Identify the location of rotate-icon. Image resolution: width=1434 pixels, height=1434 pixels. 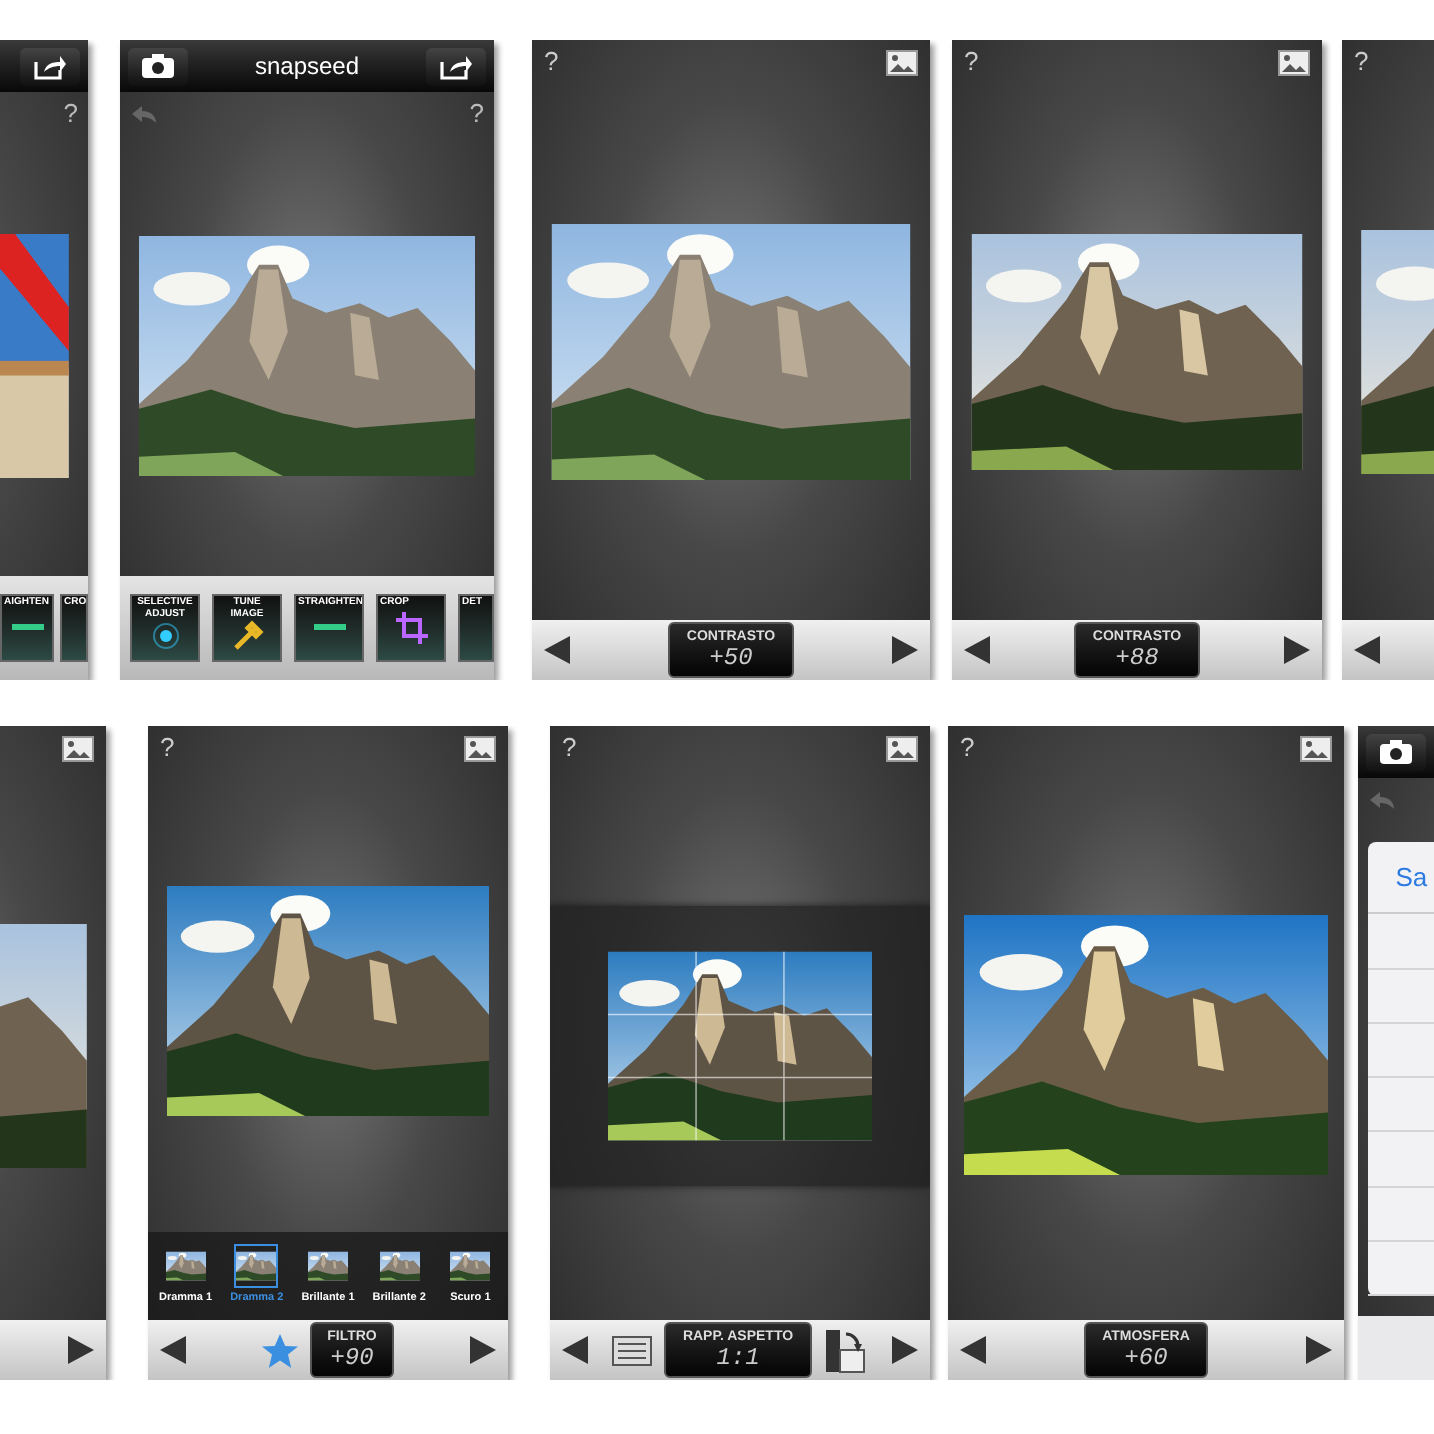
(845, 1350).